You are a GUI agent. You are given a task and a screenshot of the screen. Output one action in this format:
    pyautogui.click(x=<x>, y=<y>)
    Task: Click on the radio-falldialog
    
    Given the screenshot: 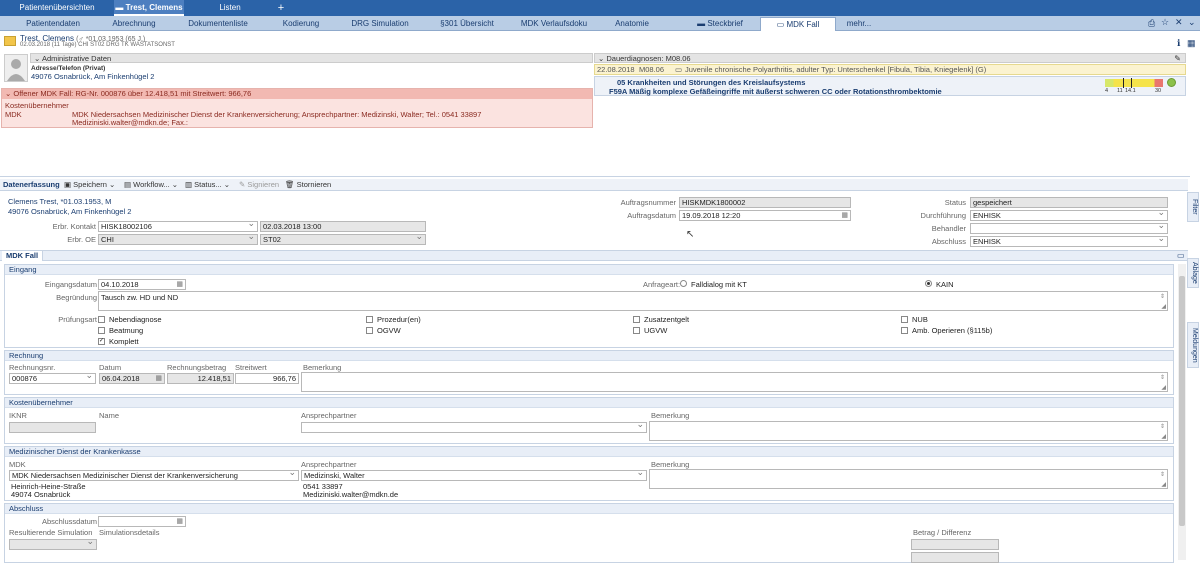 What is the action you would take?
    pyautogui.click(x=683, y=283)
    